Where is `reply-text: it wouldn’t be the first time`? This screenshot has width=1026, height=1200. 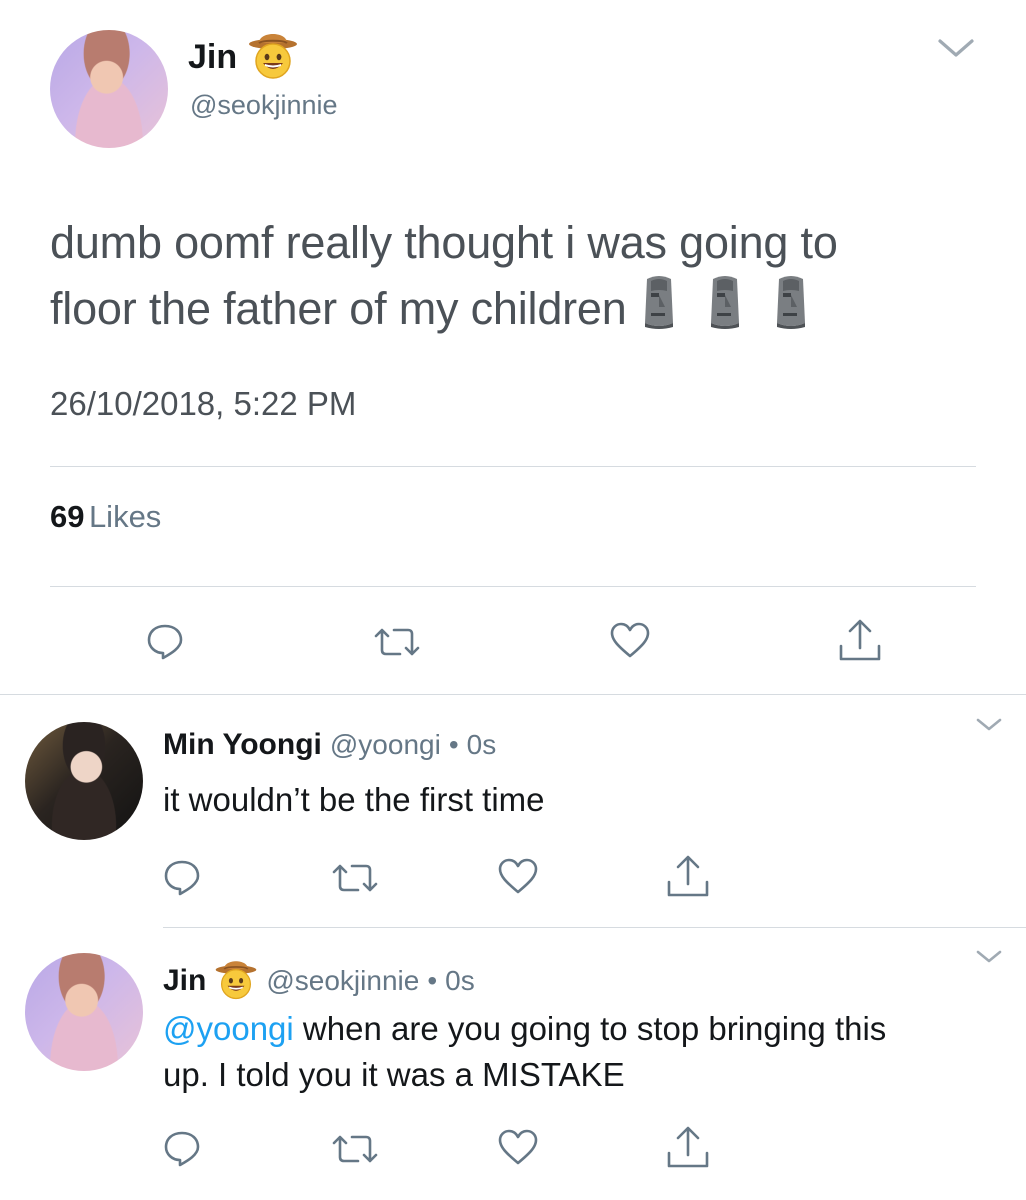
reply-text: it wouldn’t be the first time is located at coordinates (354, 799).